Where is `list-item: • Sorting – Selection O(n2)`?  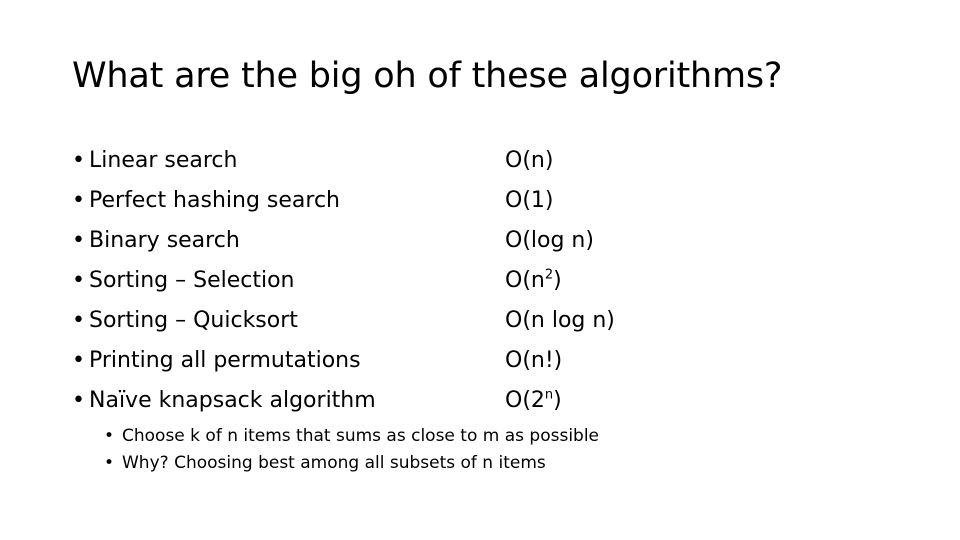 list-item: • Sorting – Selection O(n2) is located at coordinates (472, 286).